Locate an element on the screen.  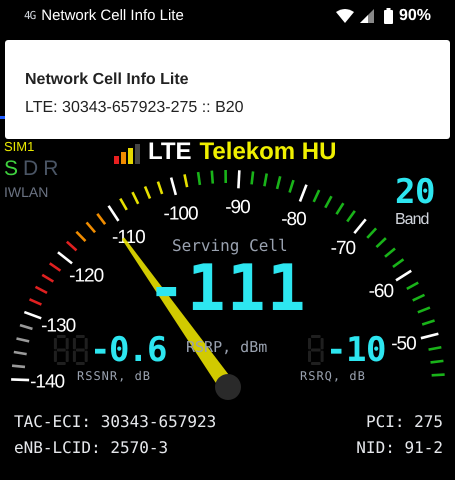
rsrq-reading: -10 is located at coordinates (356, 350).